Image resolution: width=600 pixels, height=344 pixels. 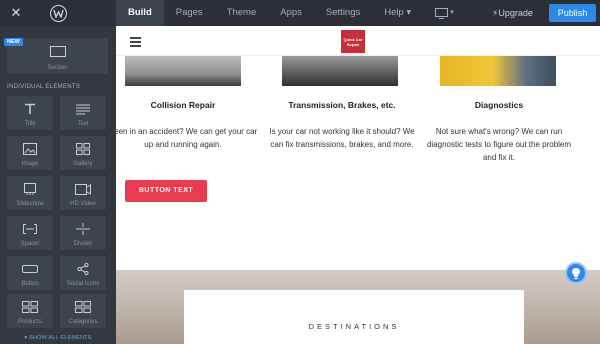 What do you see at coordinates (83, 149) in the screenshot?
I see `gallery-icon` at bounding box center [83, 149].